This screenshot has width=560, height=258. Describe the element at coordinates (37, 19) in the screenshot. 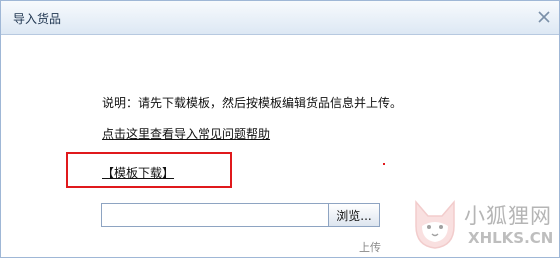

I see `dialog-title: 导入货品` at that location.